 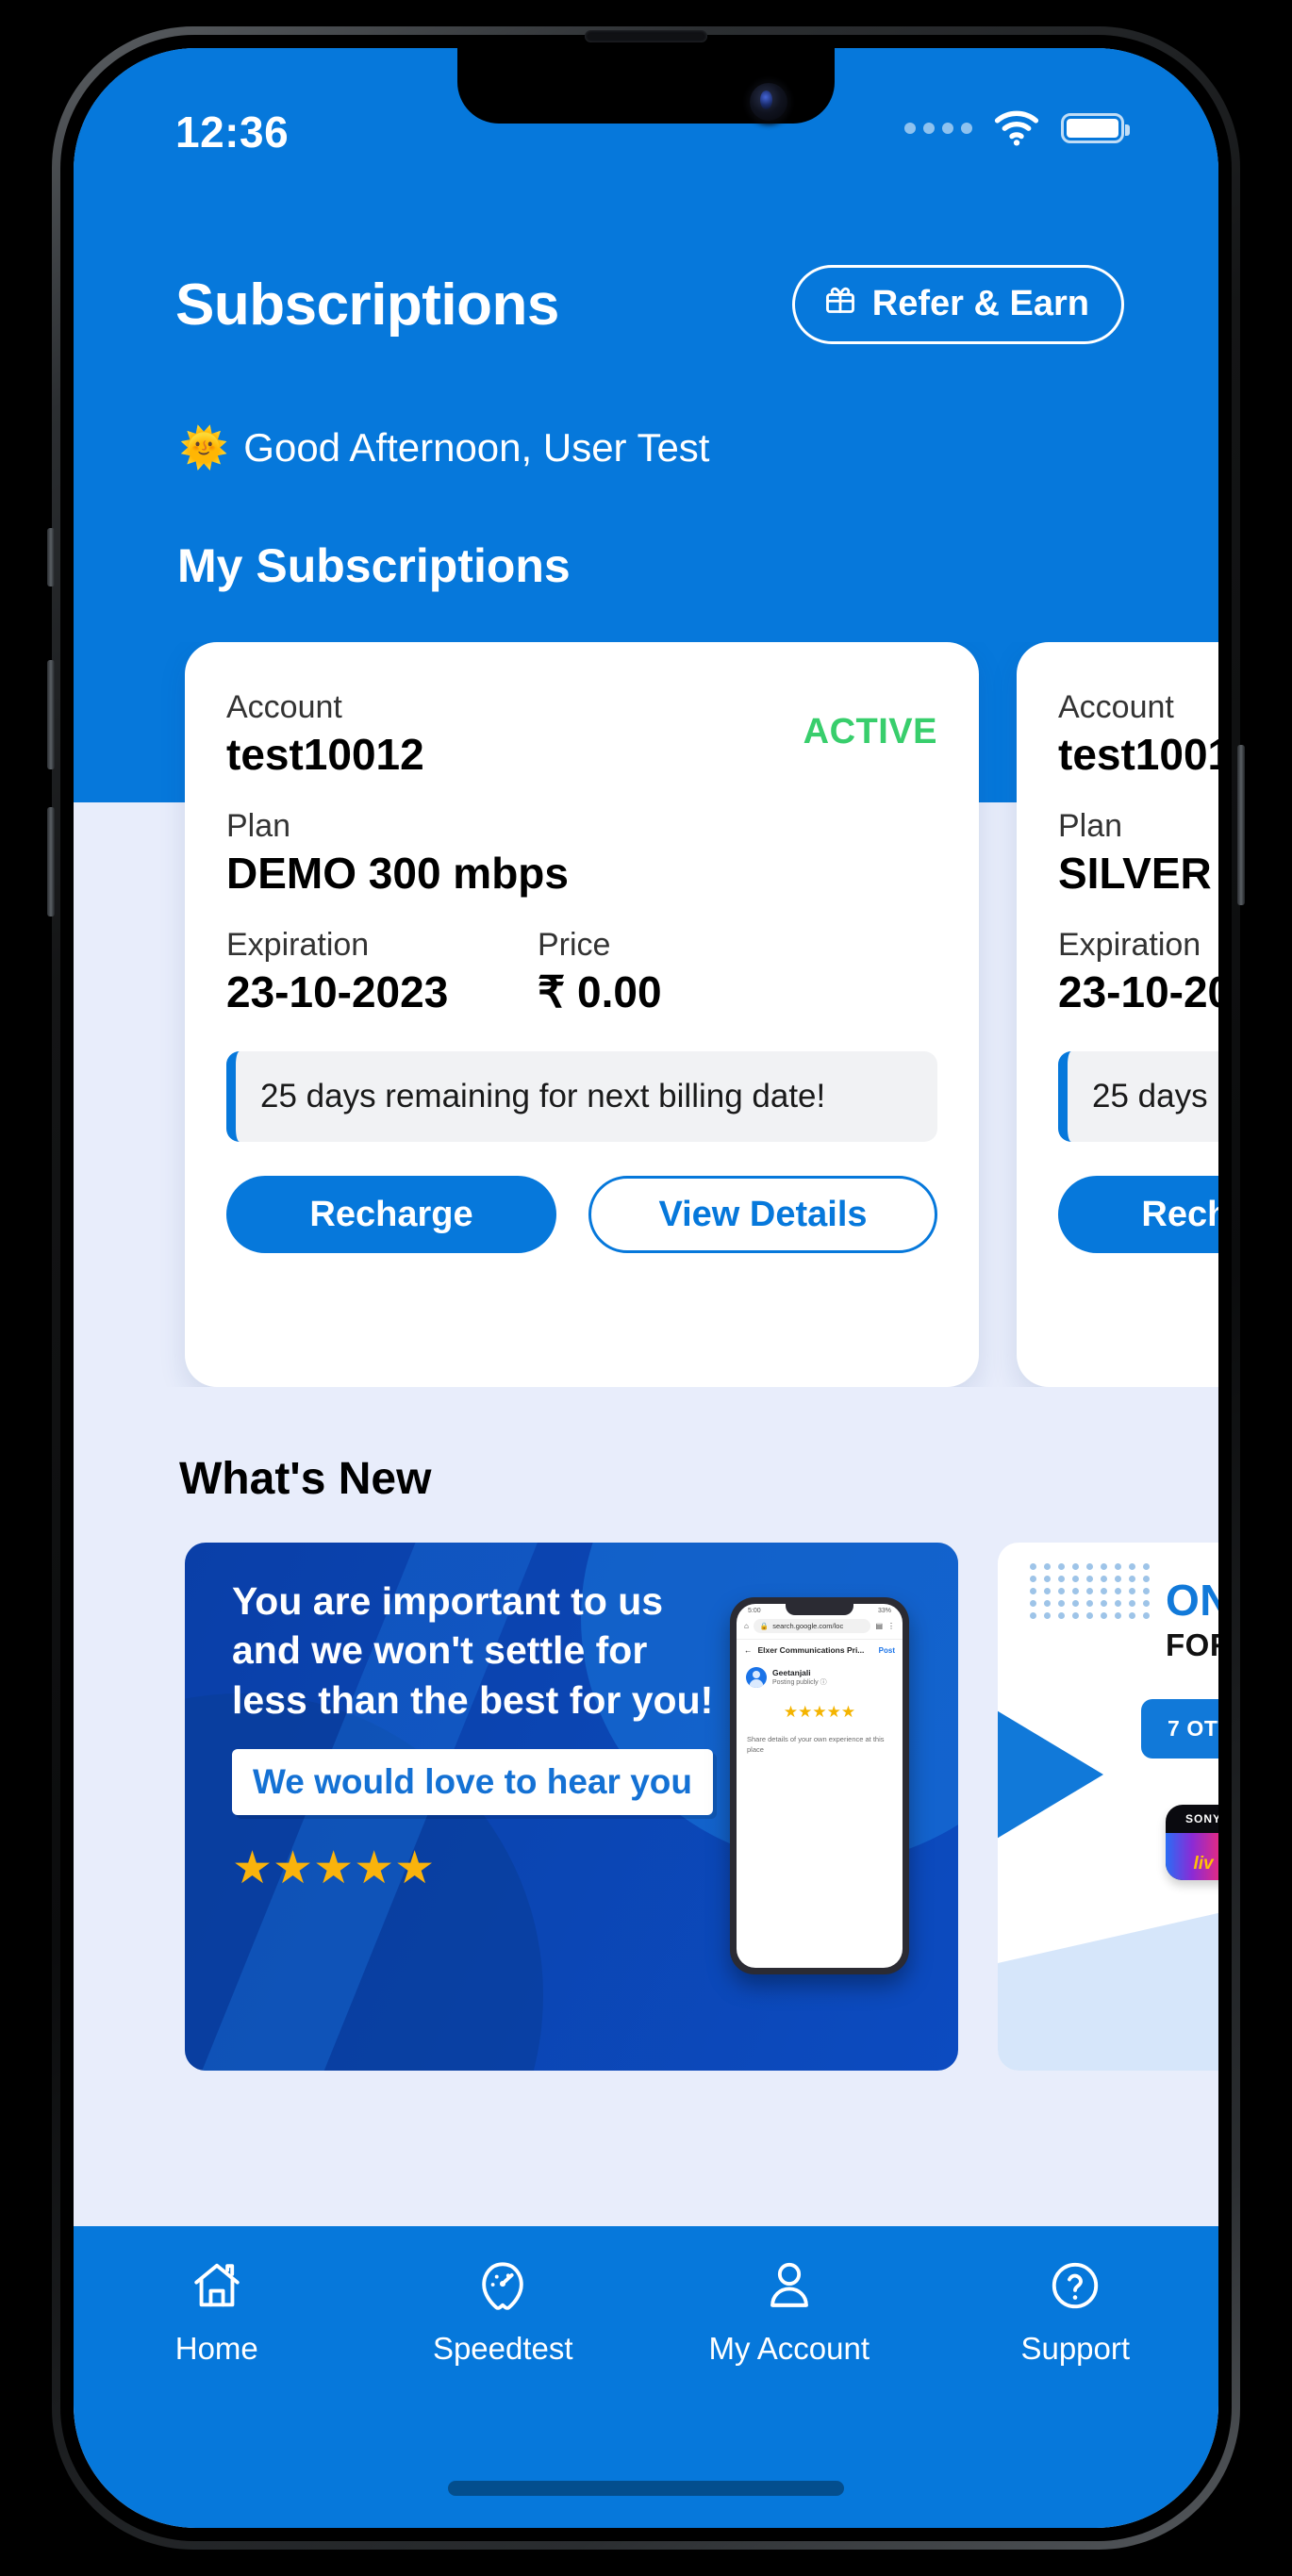 I want to click on expiry-price-row: Expiration 23-10-20 Price ₹ 0.00, so click(x=1138, y=972).